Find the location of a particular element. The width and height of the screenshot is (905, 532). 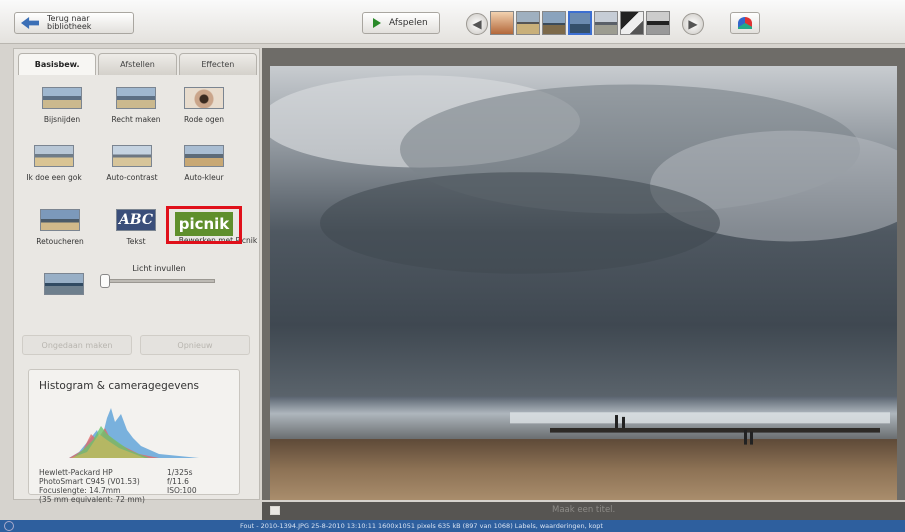

filmstrip-thumbnail-current is located at coordinates (580, 23).